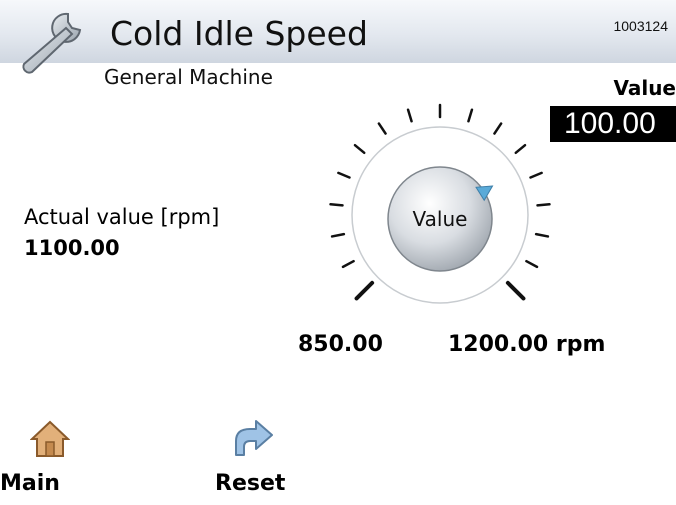 This screenshot has height=505, width=676. I want to click on reset-button-label: Reset, so click(250, 483).